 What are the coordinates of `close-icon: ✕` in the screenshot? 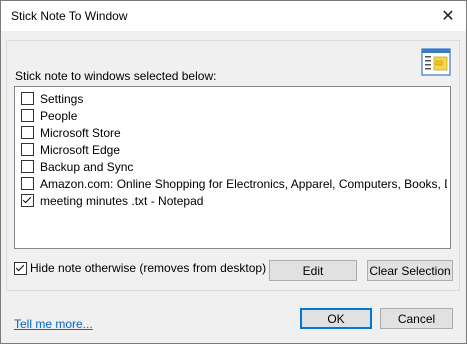 It's located at (448, 16).